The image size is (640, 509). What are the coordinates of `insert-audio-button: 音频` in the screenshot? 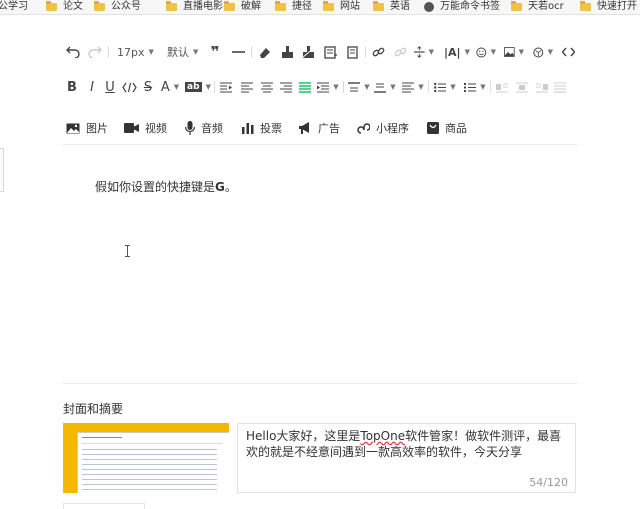 It's located at (204, 128).